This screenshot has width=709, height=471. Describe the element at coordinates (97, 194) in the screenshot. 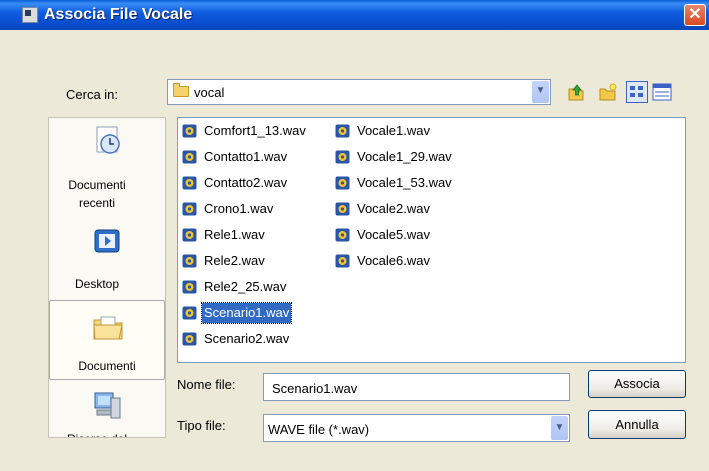

I see `place-label-recent: Documenti recenti` at that location.